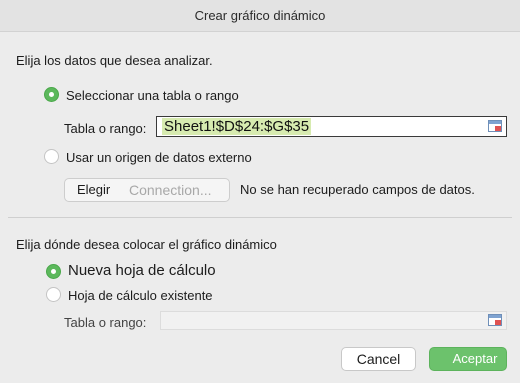 The width and height of the screenshot is (520, 383). I want to click on radio-existing-sheet-label: Hoja de cálculo existente, so click(140, 295).